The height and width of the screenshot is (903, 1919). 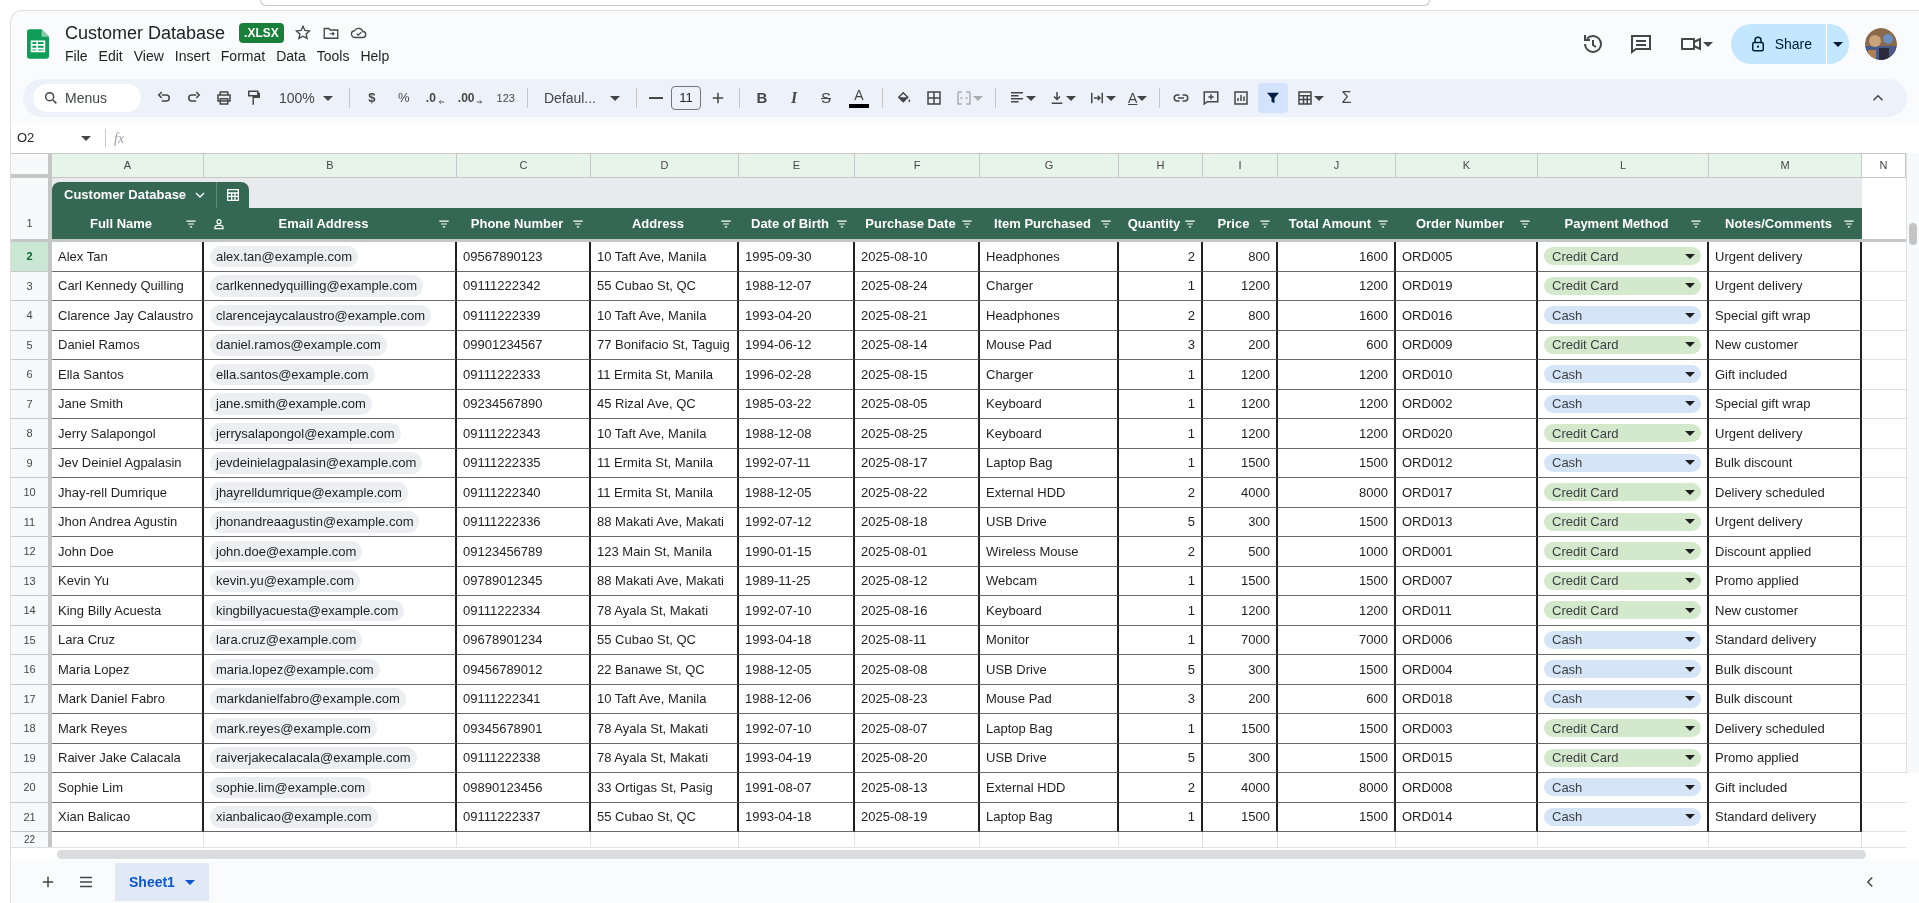 What do you see at coordinates (1337, 166) in the screenshot?
I see `column-header: J` at bounding box center [1337, 166].